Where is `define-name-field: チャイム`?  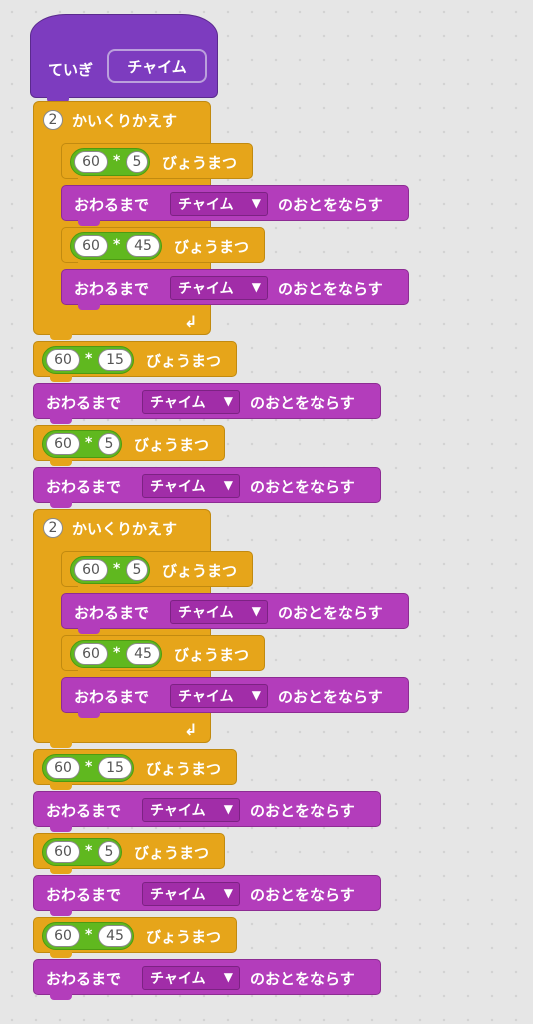
define-name-field: チャイム is located at coordinates (157, 66).